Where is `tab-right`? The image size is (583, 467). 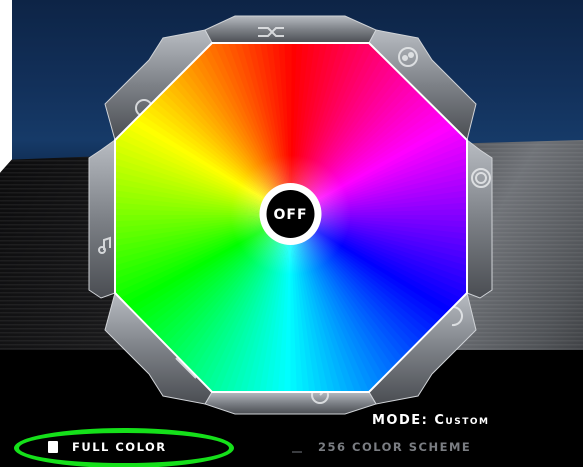 tab-right is located at coordinates (479, 218).